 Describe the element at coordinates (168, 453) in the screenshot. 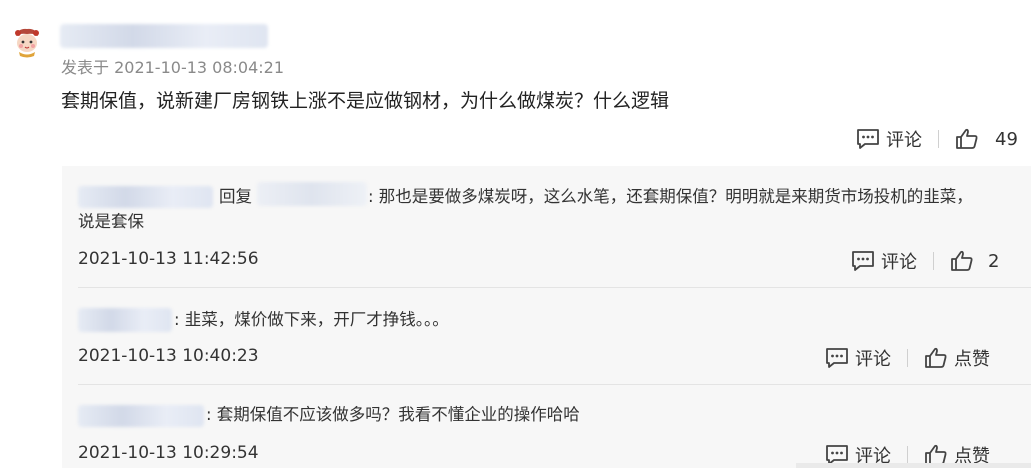

I see `reply-time: 2021-10-13 10:29:54` at that location.